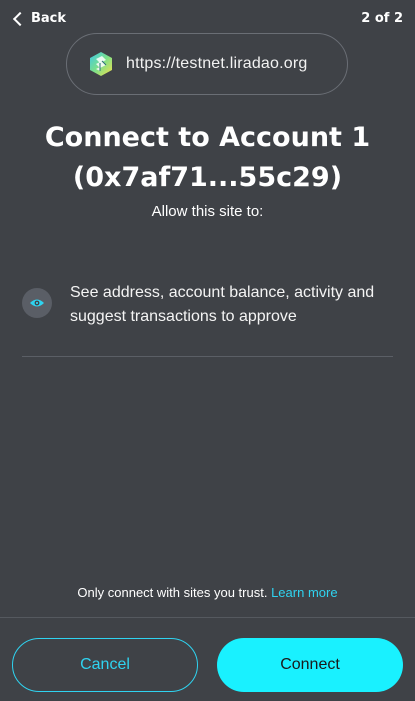 The width and height of the screenshot is (415, 701). I want to click on account-address: (0x7af71...55c29), so click(207, 177).